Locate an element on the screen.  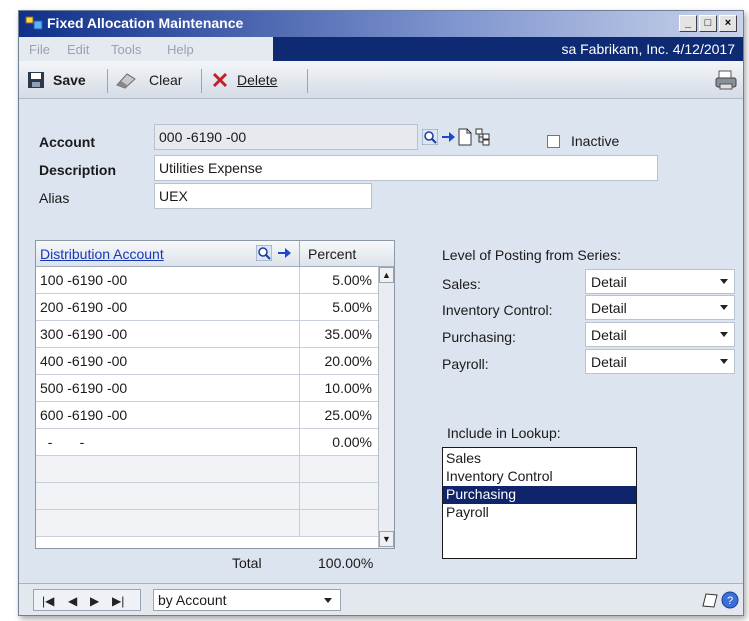
close-button: × is located at coordinates (728, 23).